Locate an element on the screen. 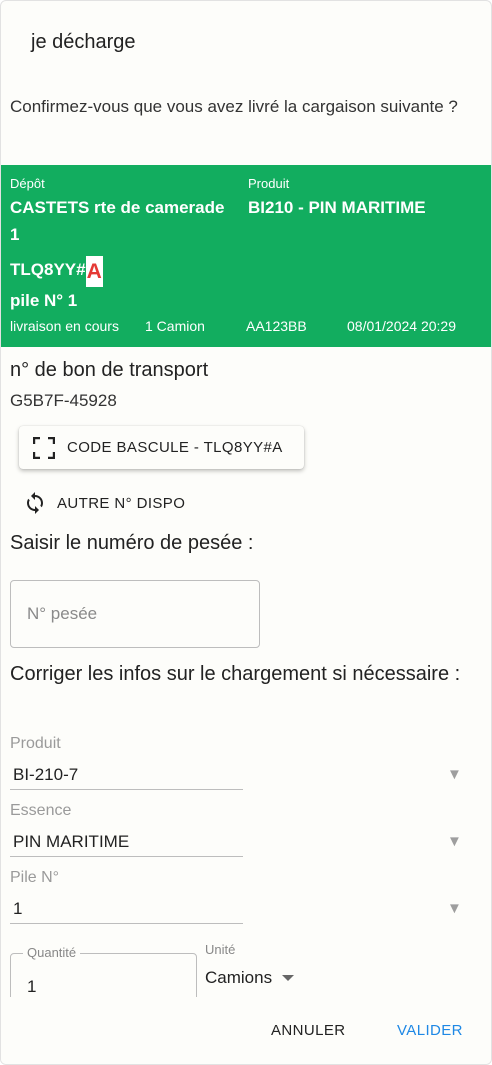 The image size is (492, 1065). pile-field-label: Pile N° is located at coordinates (35, 877).